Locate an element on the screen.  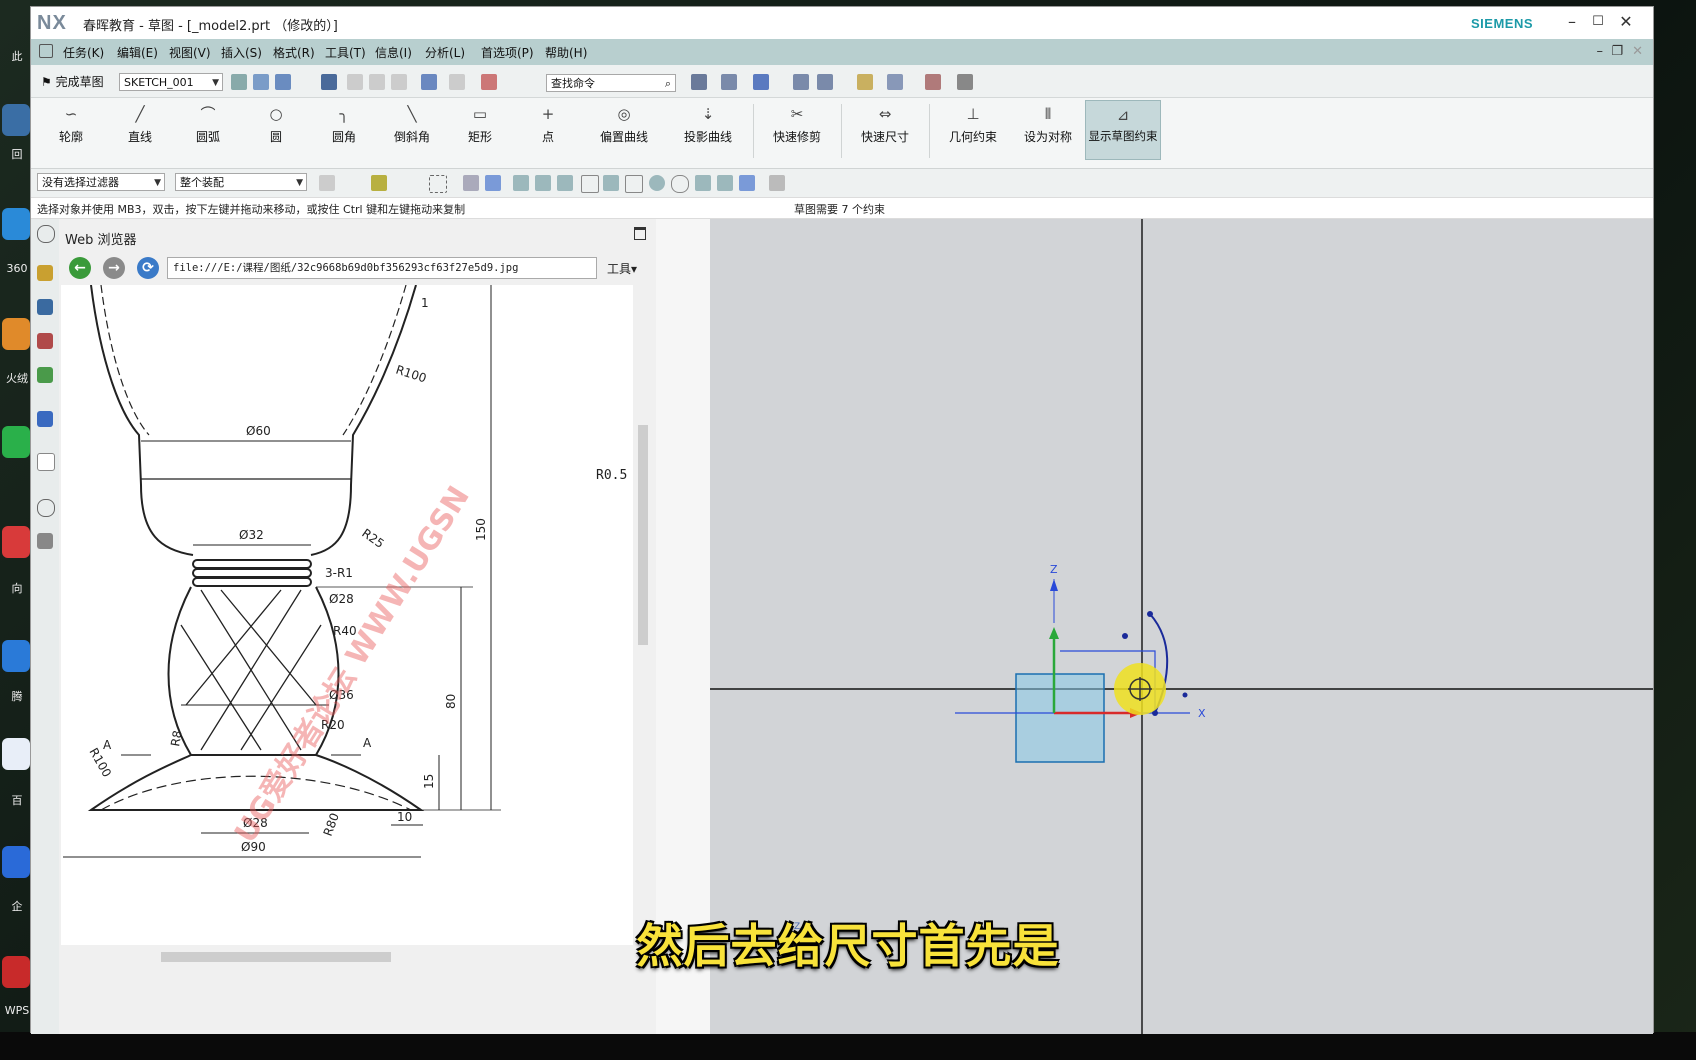
repeat-command-icon is located at coordinates (489, 82).